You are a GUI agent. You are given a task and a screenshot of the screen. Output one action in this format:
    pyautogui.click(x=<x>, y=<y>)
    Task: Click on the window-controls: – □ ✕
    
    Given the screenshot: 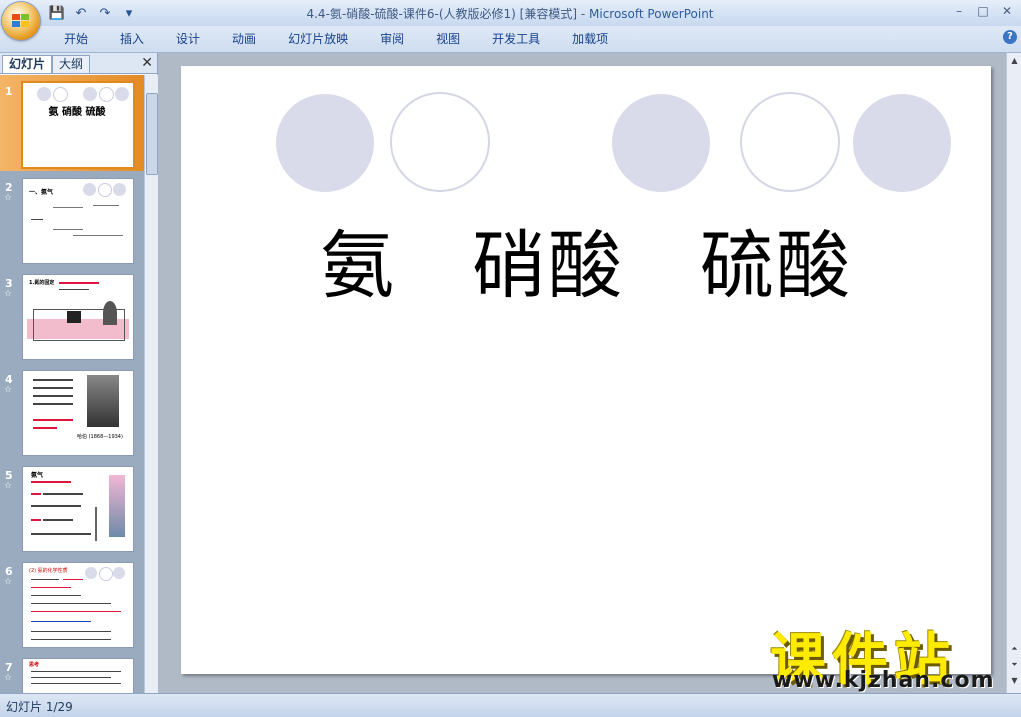 What is the action you would take?
    pyautogui.click(x=983, y=11)
    